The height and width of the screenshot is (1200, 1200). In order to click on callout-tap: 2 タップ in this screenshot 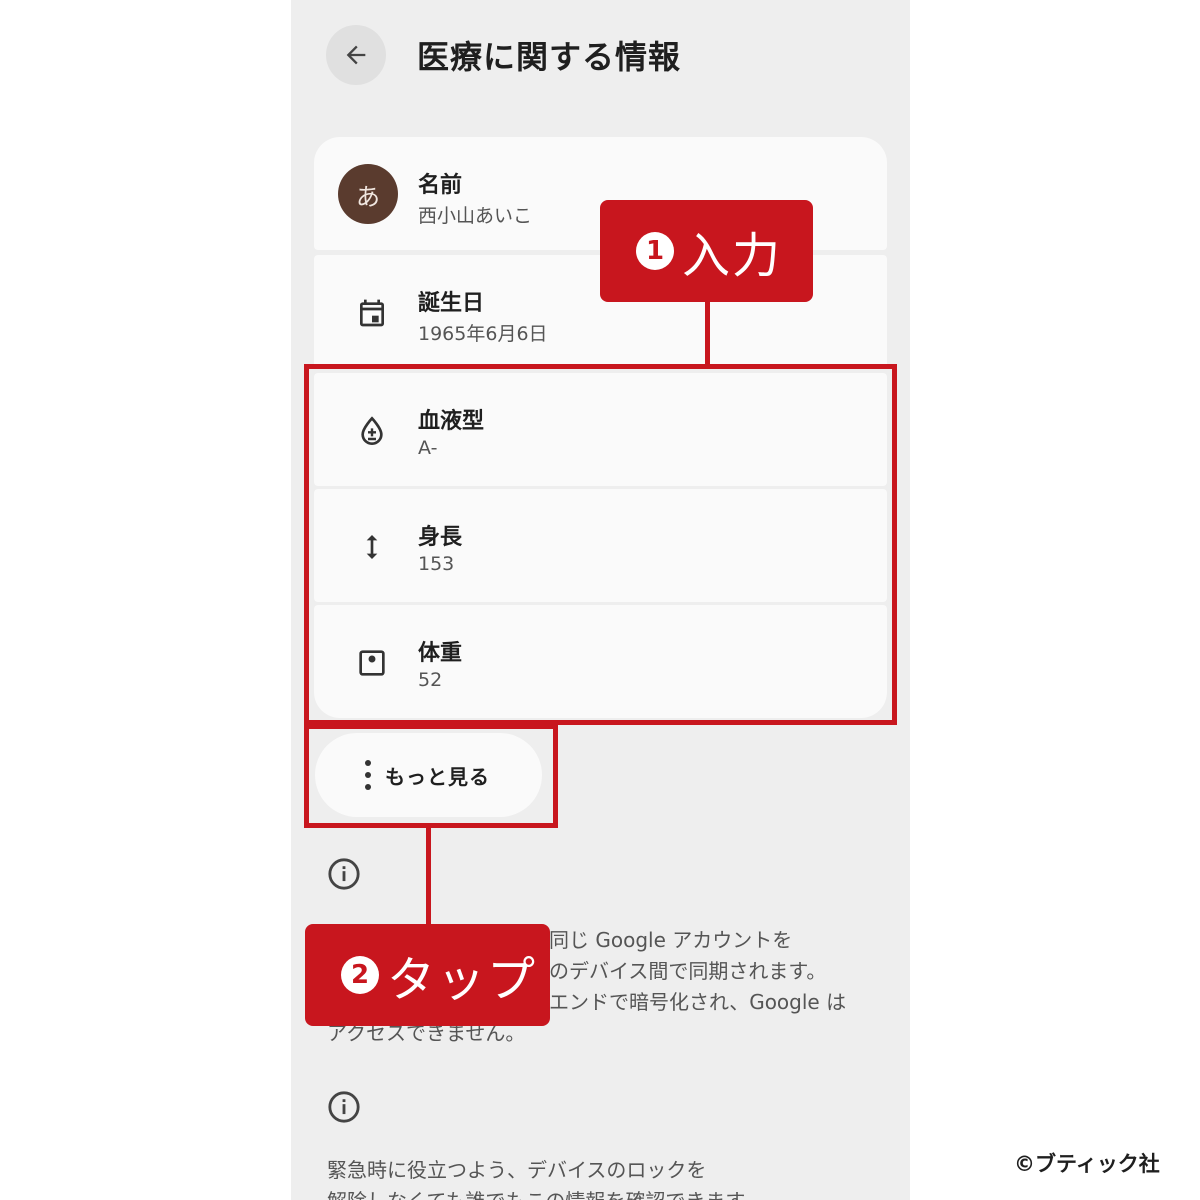, I will do `click(427, 975)`.